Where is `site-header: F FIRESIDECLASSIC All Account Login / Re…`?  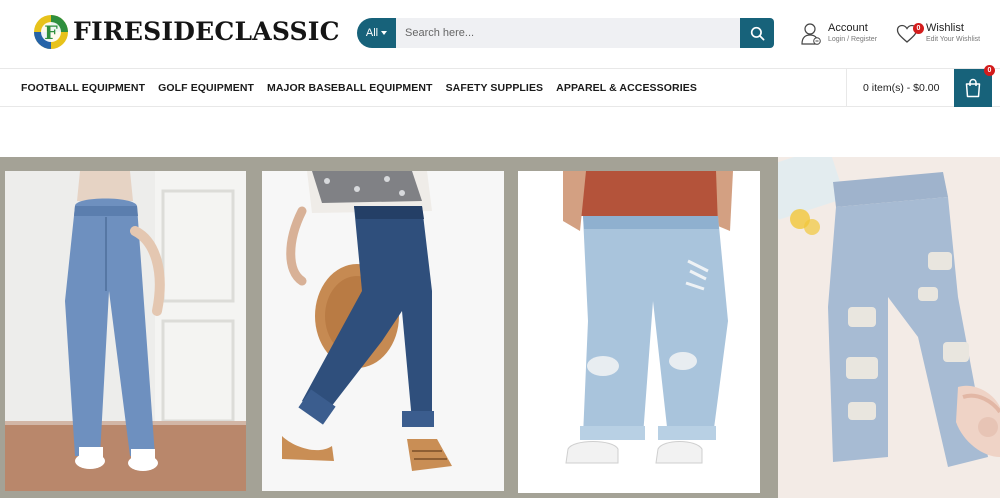 site-header: F FIRESIDECLASSIC All Account Login / Re… is located at coordinates (500, 34).